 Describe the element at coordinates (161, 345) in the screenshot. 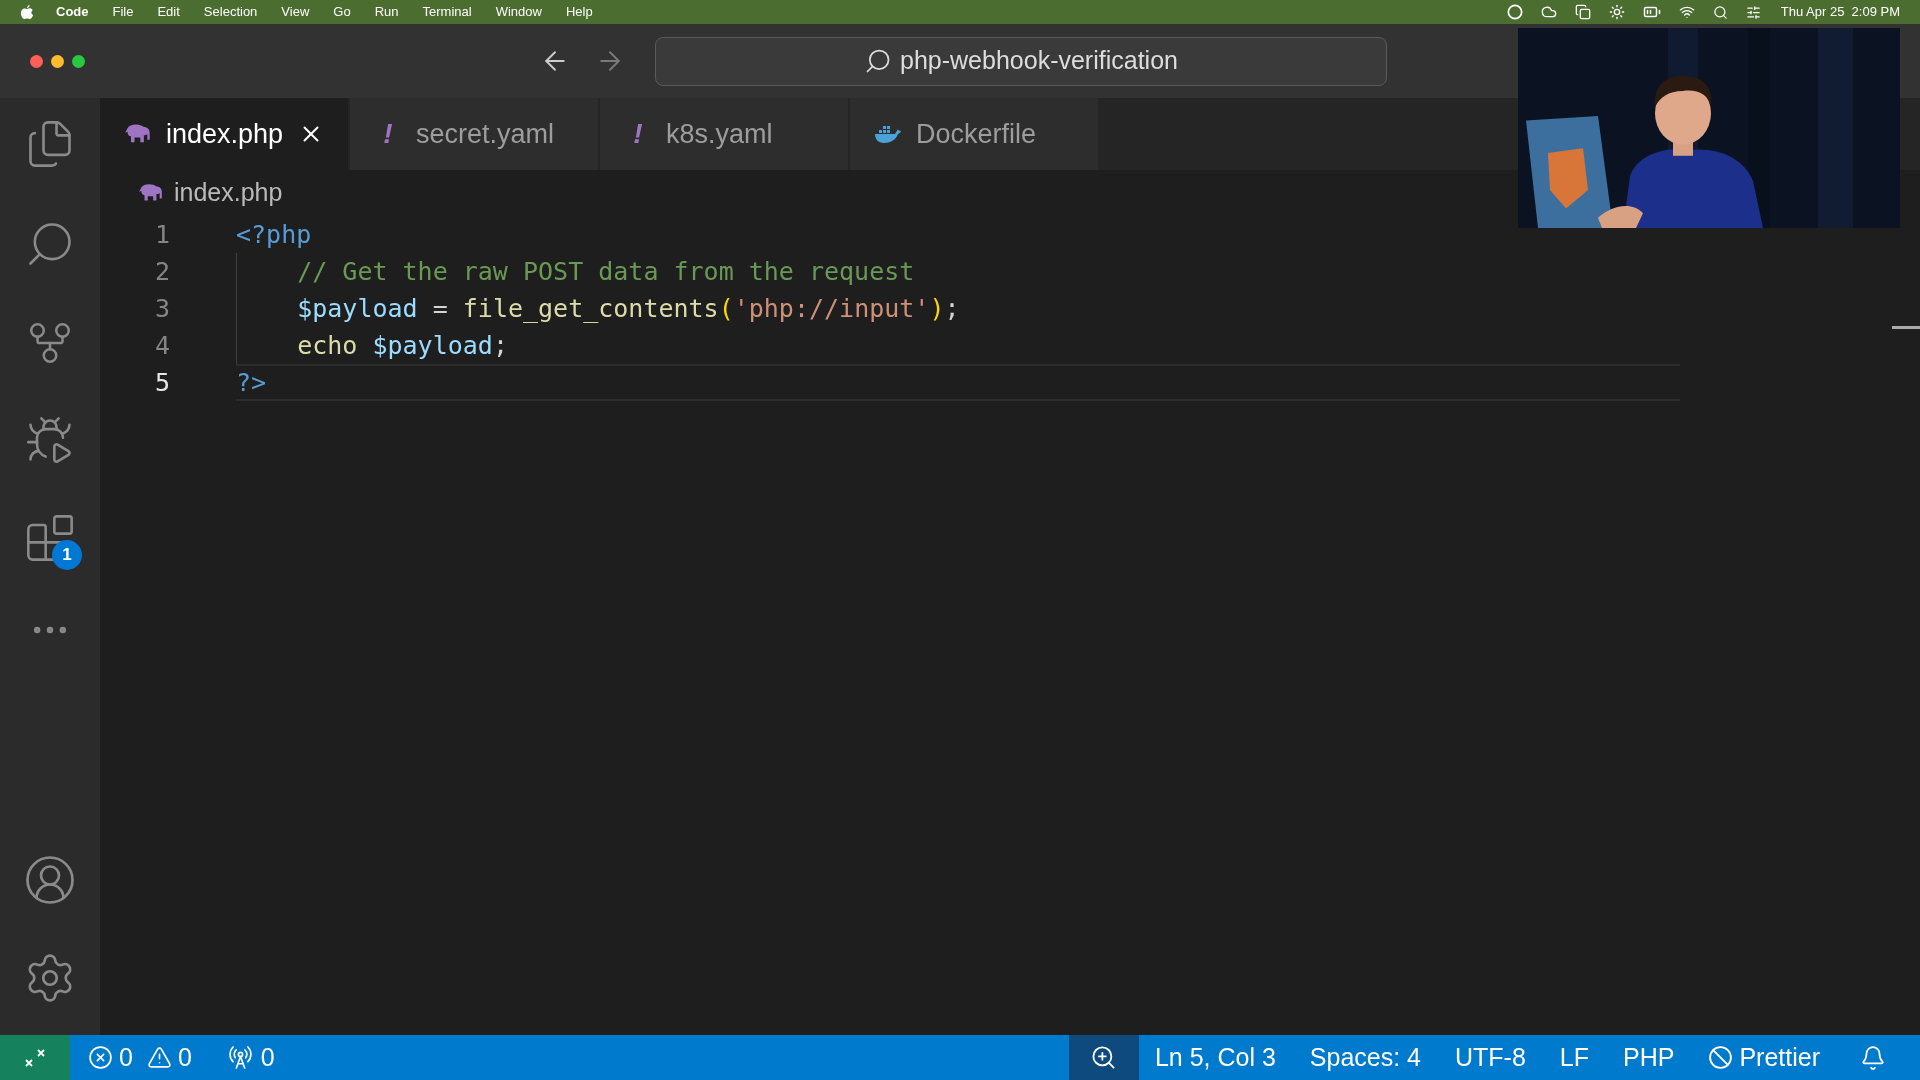

I see `line-number: 4` at that location.